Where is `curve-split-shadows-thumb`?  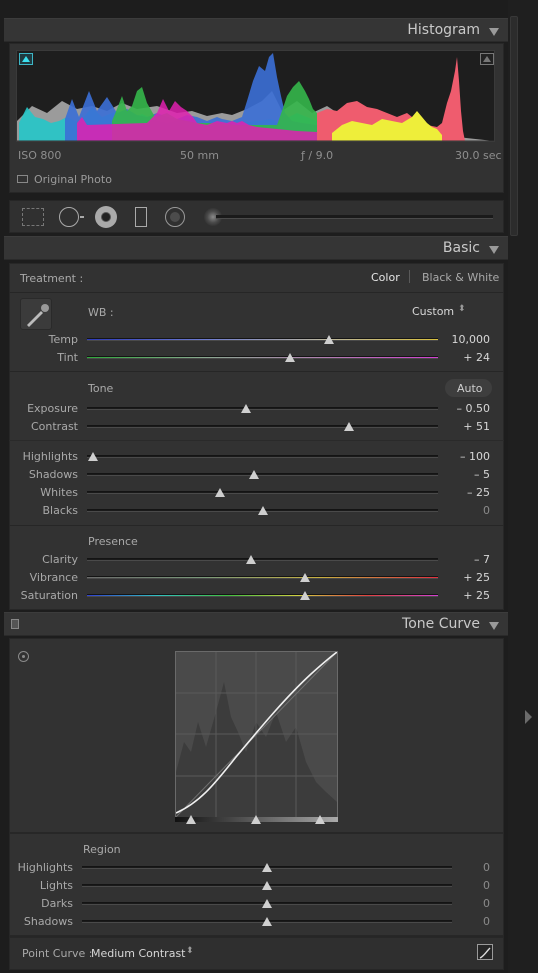
curve-split-shadows-thumb is located at coordinates (191, 819).